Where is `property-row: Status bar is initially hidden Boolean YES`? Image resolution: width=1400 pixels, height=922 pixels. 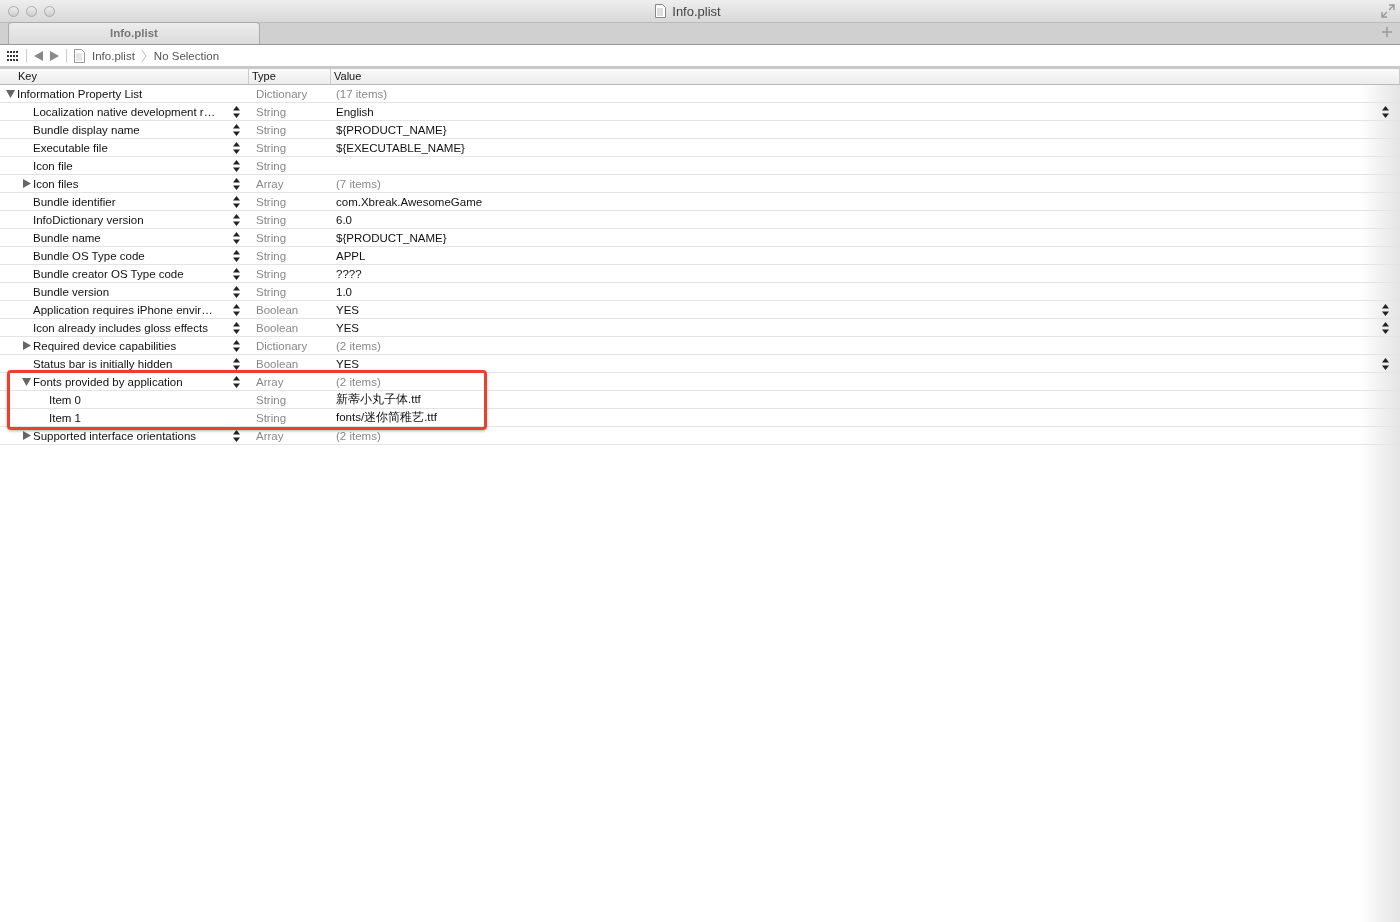
property-row: Status bar is initially hidden Boolean YES is located at coordinates (700, 364).